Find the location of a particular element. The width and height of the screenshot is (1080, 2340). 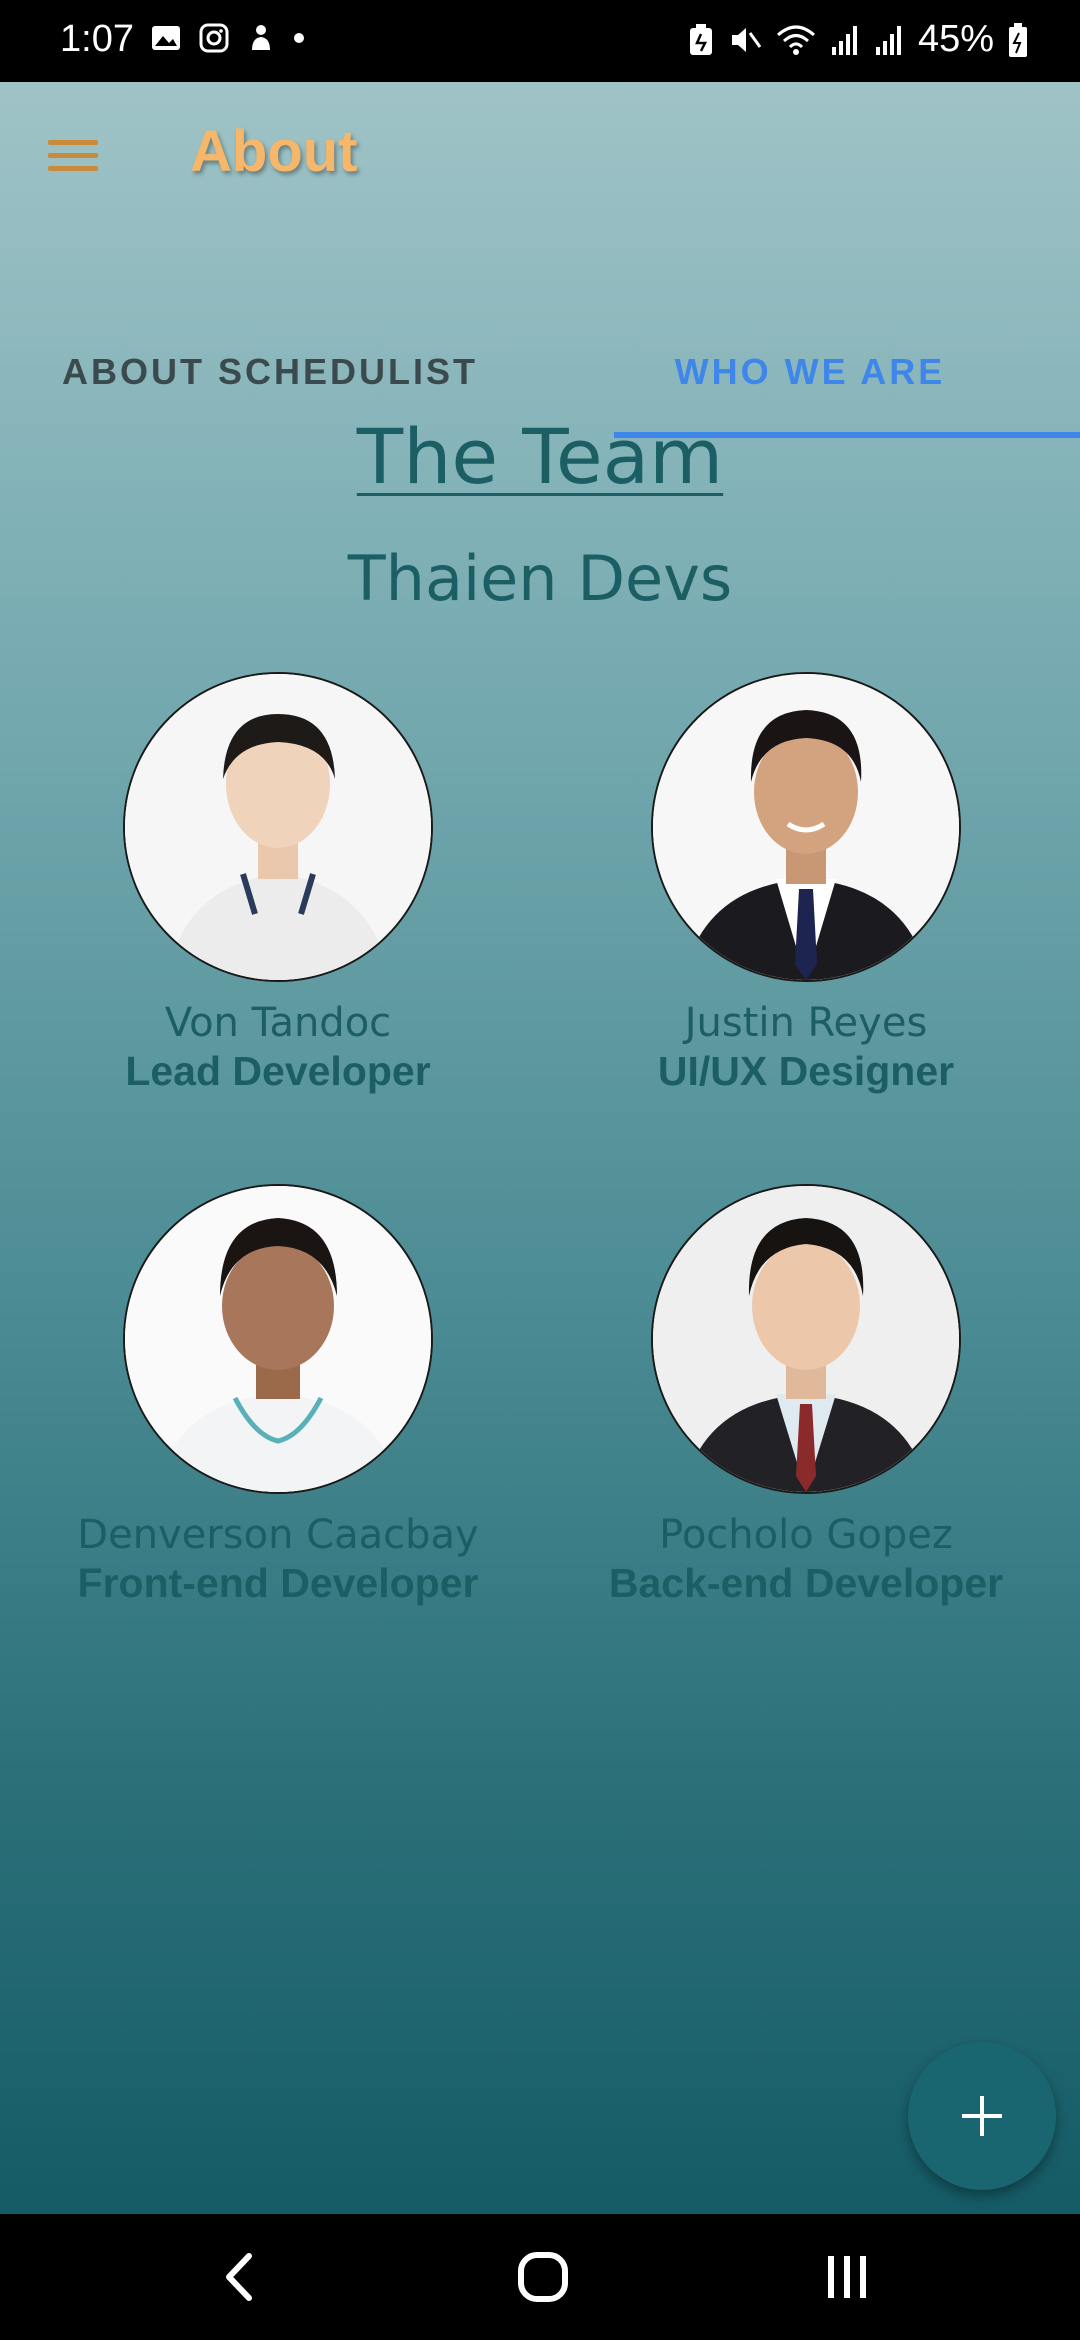

team-member-card: Von Tandoc Lead Developer is located at coordinates (278, 883).